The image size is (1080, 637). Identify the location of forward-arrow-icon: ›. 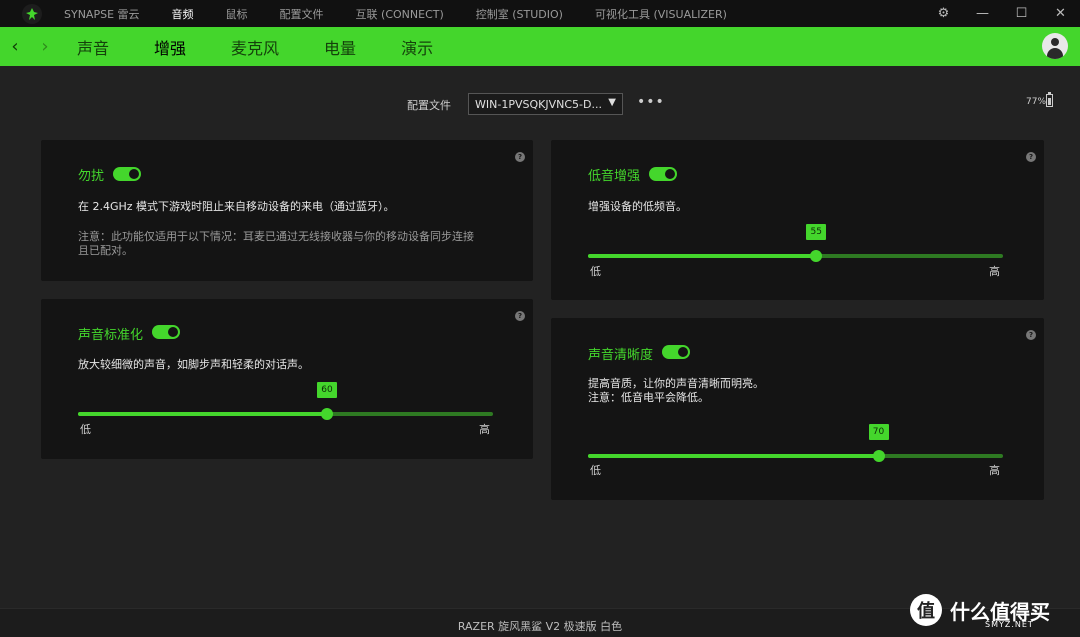
(45, 46).